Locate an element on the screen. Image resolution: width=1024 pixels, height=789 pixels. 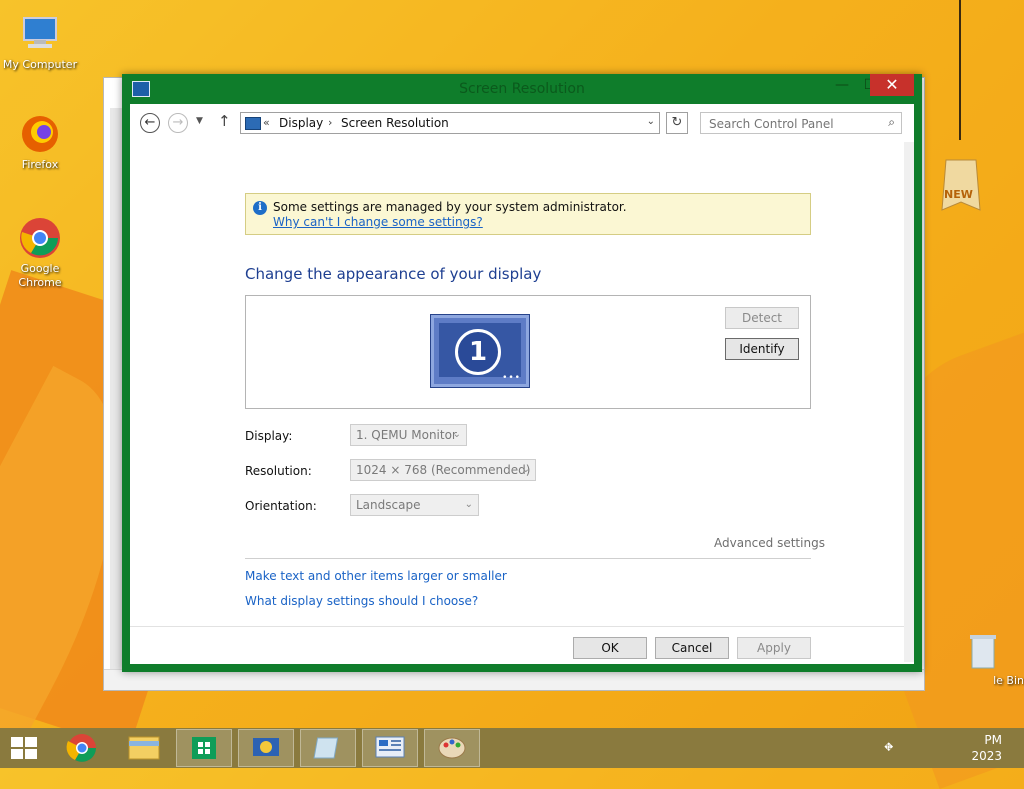
recent-locations-chevron-icon: ▼ is located at coordinates (199, 121).